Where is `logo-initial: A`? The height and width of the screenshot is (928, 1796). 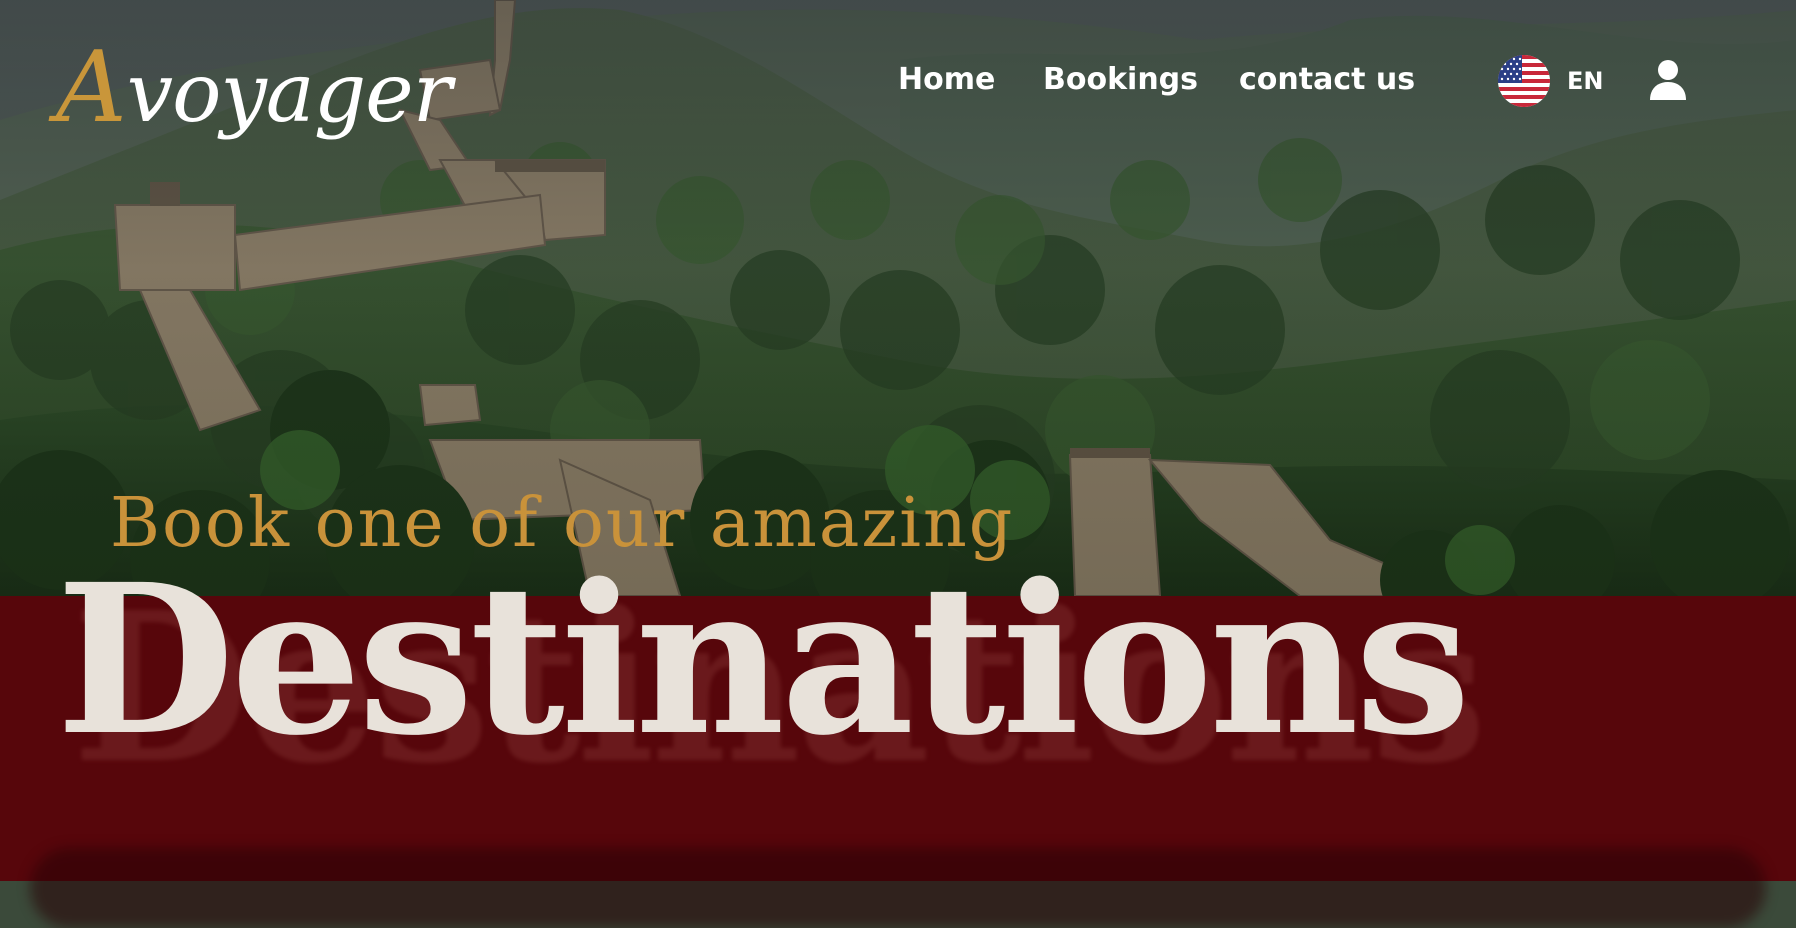 logo-initial: A is located at coordinates (91, 88).